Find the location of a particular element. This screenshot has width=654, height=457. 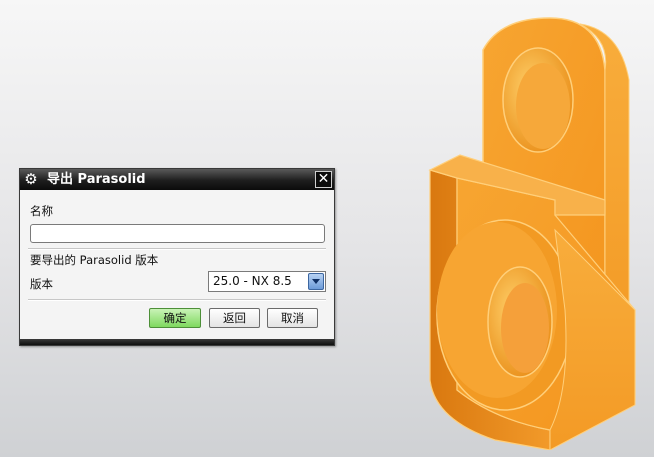

cancel-button: 取消 is located at coordinates (292, 318).